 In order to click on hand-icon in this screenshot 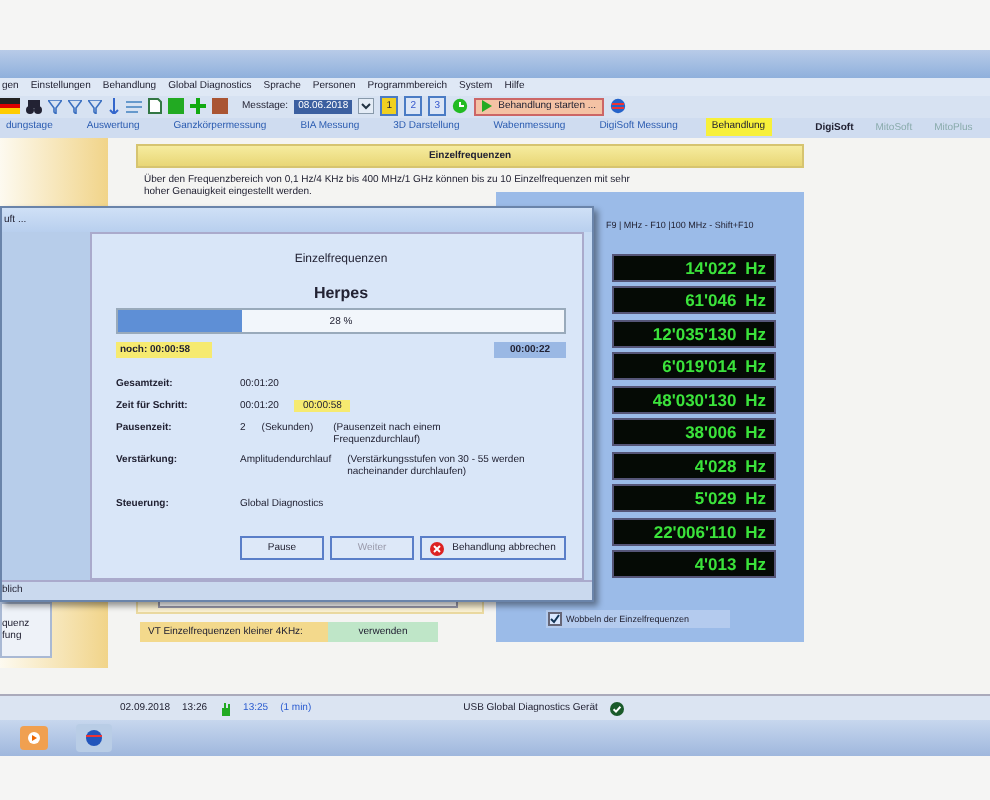, I will do `click(225, 708)`.